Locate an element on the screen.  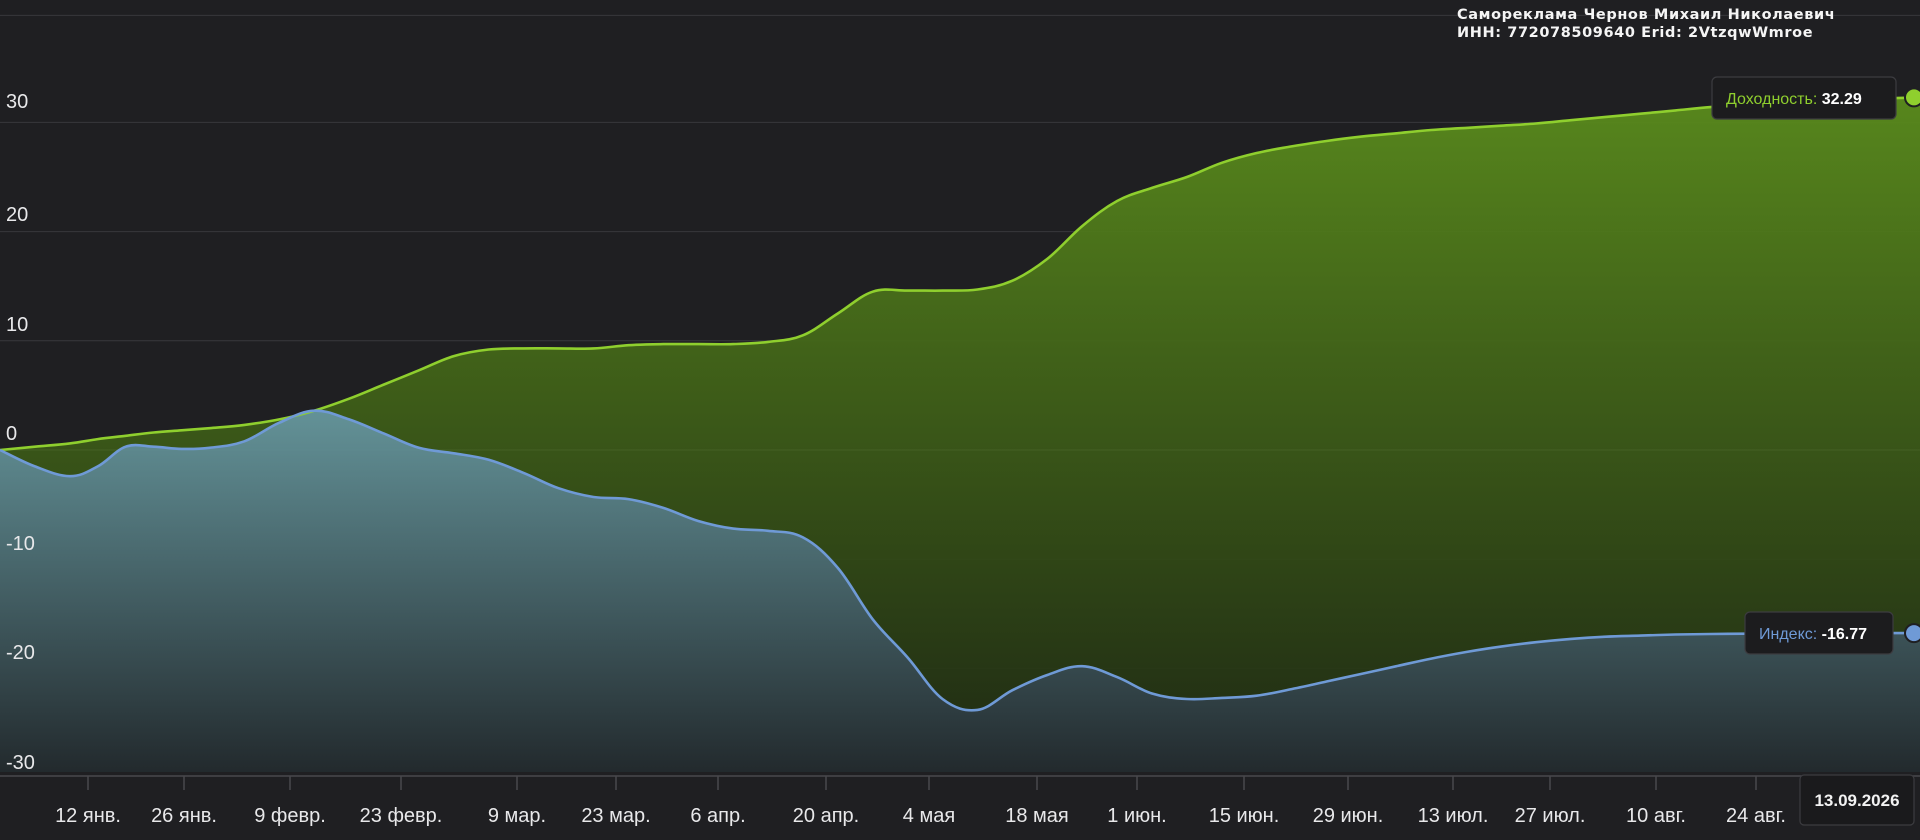
yield-endpoint-marker is located at coordinates (1912, 97).